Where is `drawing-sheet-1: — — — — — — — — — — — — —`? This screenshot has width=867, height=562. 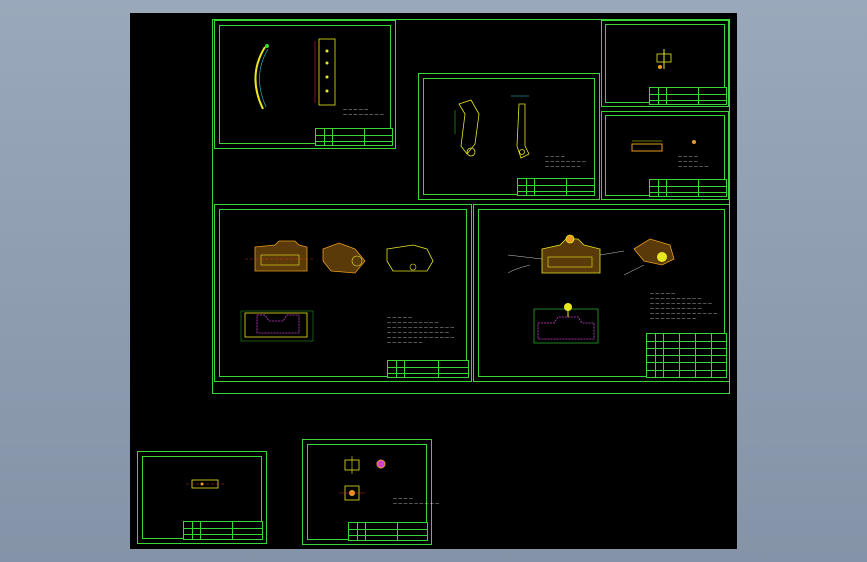
drawing-sheet-1: — — — — — — — — — — — — — is located at coordinates (305, 84).